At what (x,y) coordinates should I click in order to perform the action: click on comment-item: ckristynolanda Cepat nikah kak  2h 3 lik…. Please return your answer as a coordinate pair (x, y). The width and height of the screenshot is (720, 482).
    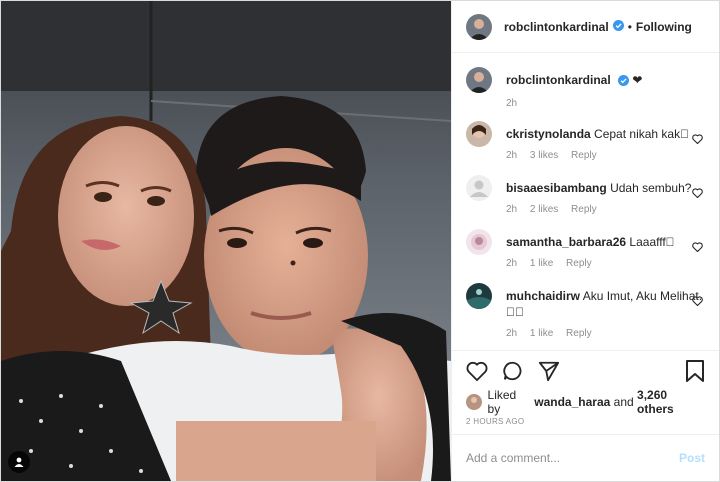
    Looking at the image, I should click on (585, 141).